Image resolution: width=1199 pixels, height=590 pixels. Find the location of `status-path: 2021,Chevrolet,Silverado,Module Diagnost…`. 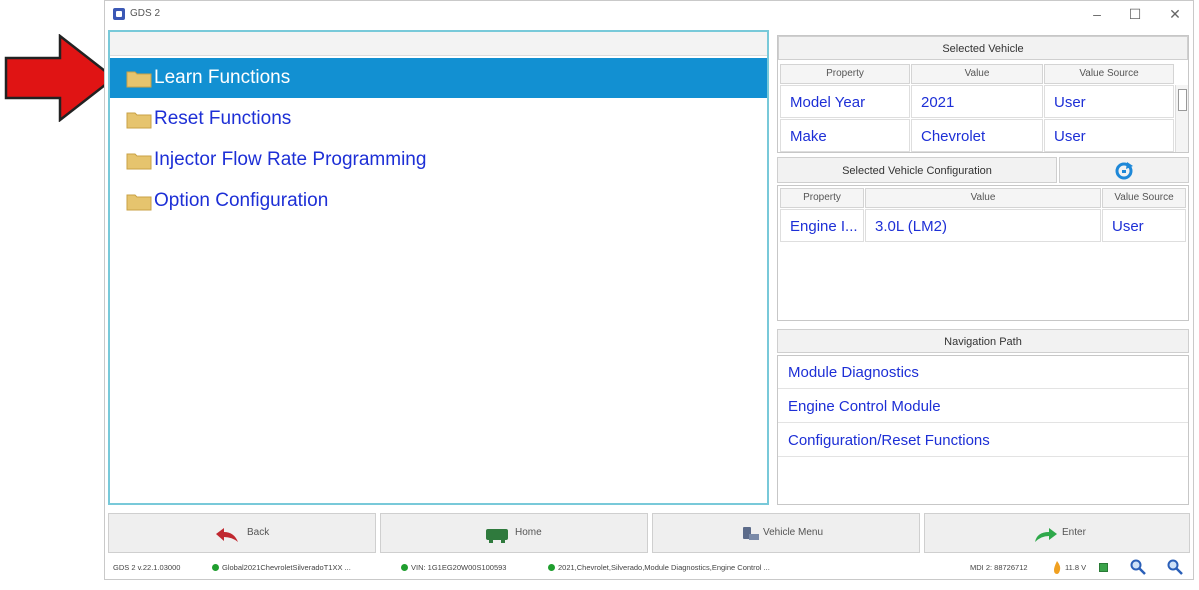

status-path: 2021,Chevrolet,Silverado,Module Diagnost… is located at coordinates (664, 567).